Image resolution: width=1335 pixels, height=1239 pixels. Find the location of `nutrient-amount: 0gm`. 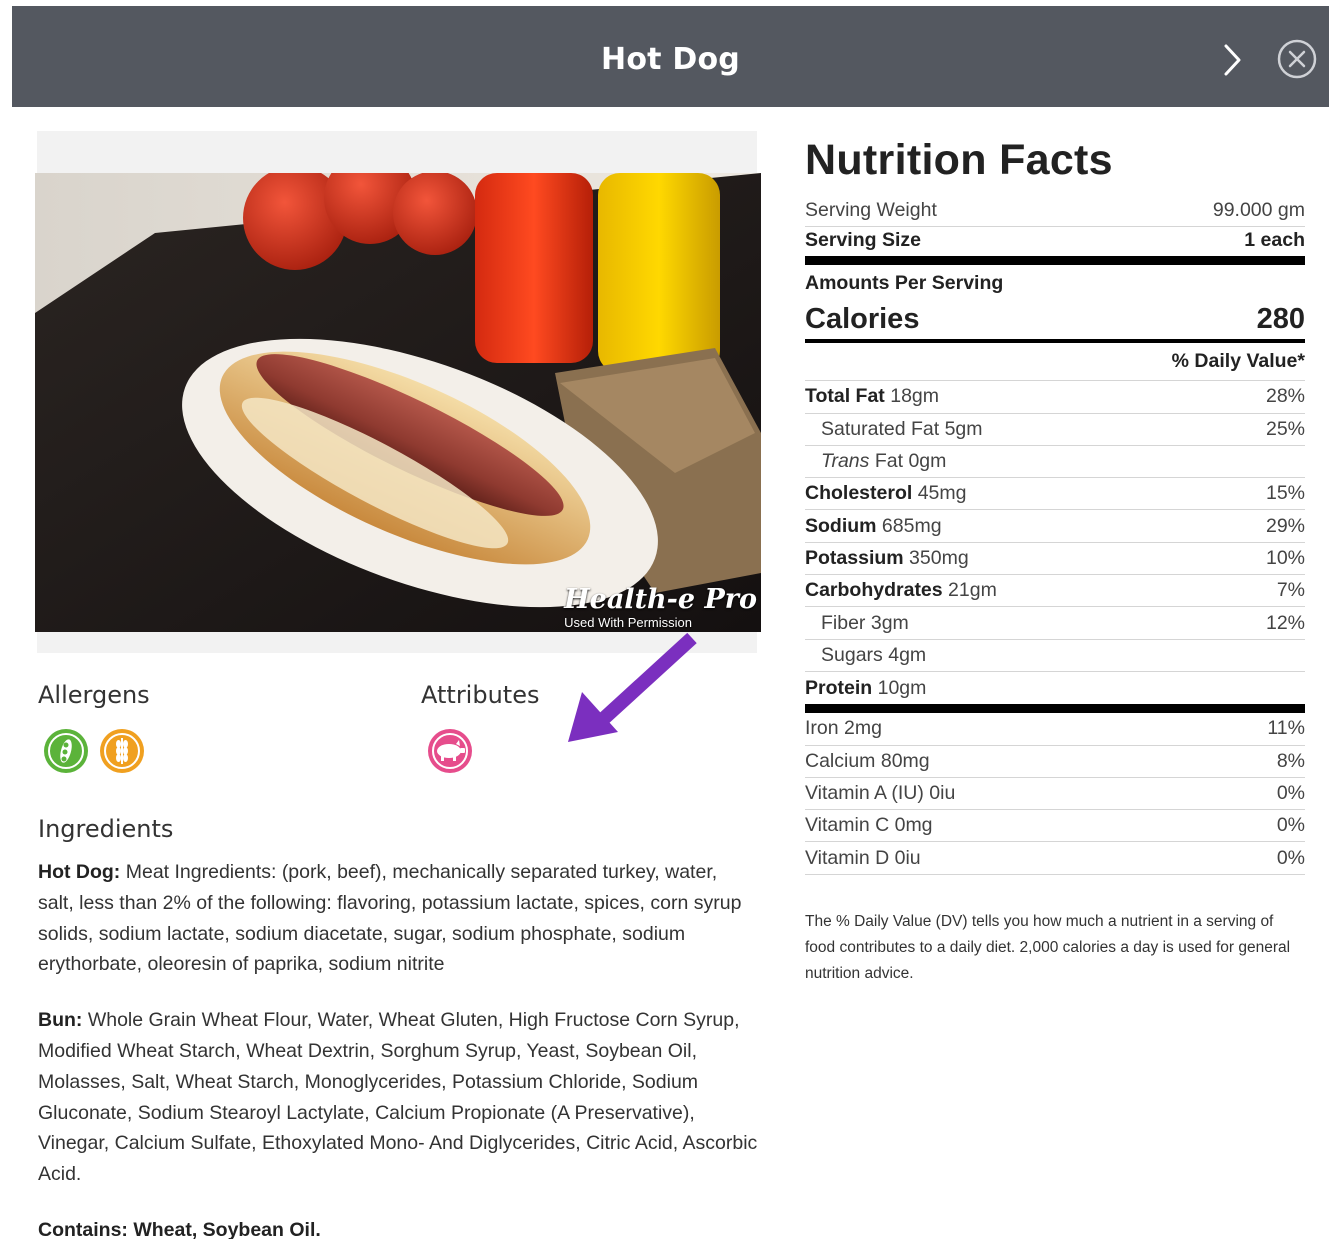

nutrient-amount: 0gm is located at coordinates (927, 461).